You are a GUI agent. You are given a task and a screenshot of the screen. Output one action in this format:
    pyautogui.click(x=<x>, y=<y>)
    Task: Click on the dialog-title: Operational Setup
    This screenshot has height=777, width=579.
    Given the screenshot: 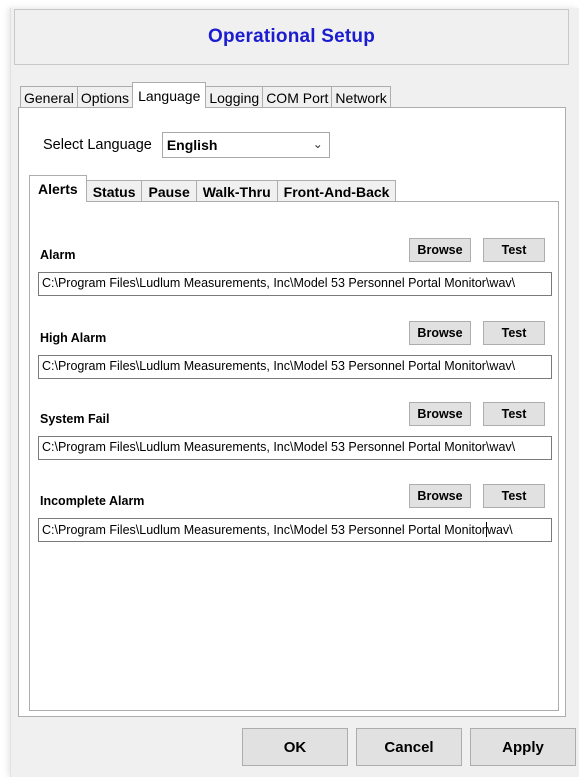 What is the action you would take?
    pyautogui.click(x=291, y=36)
    